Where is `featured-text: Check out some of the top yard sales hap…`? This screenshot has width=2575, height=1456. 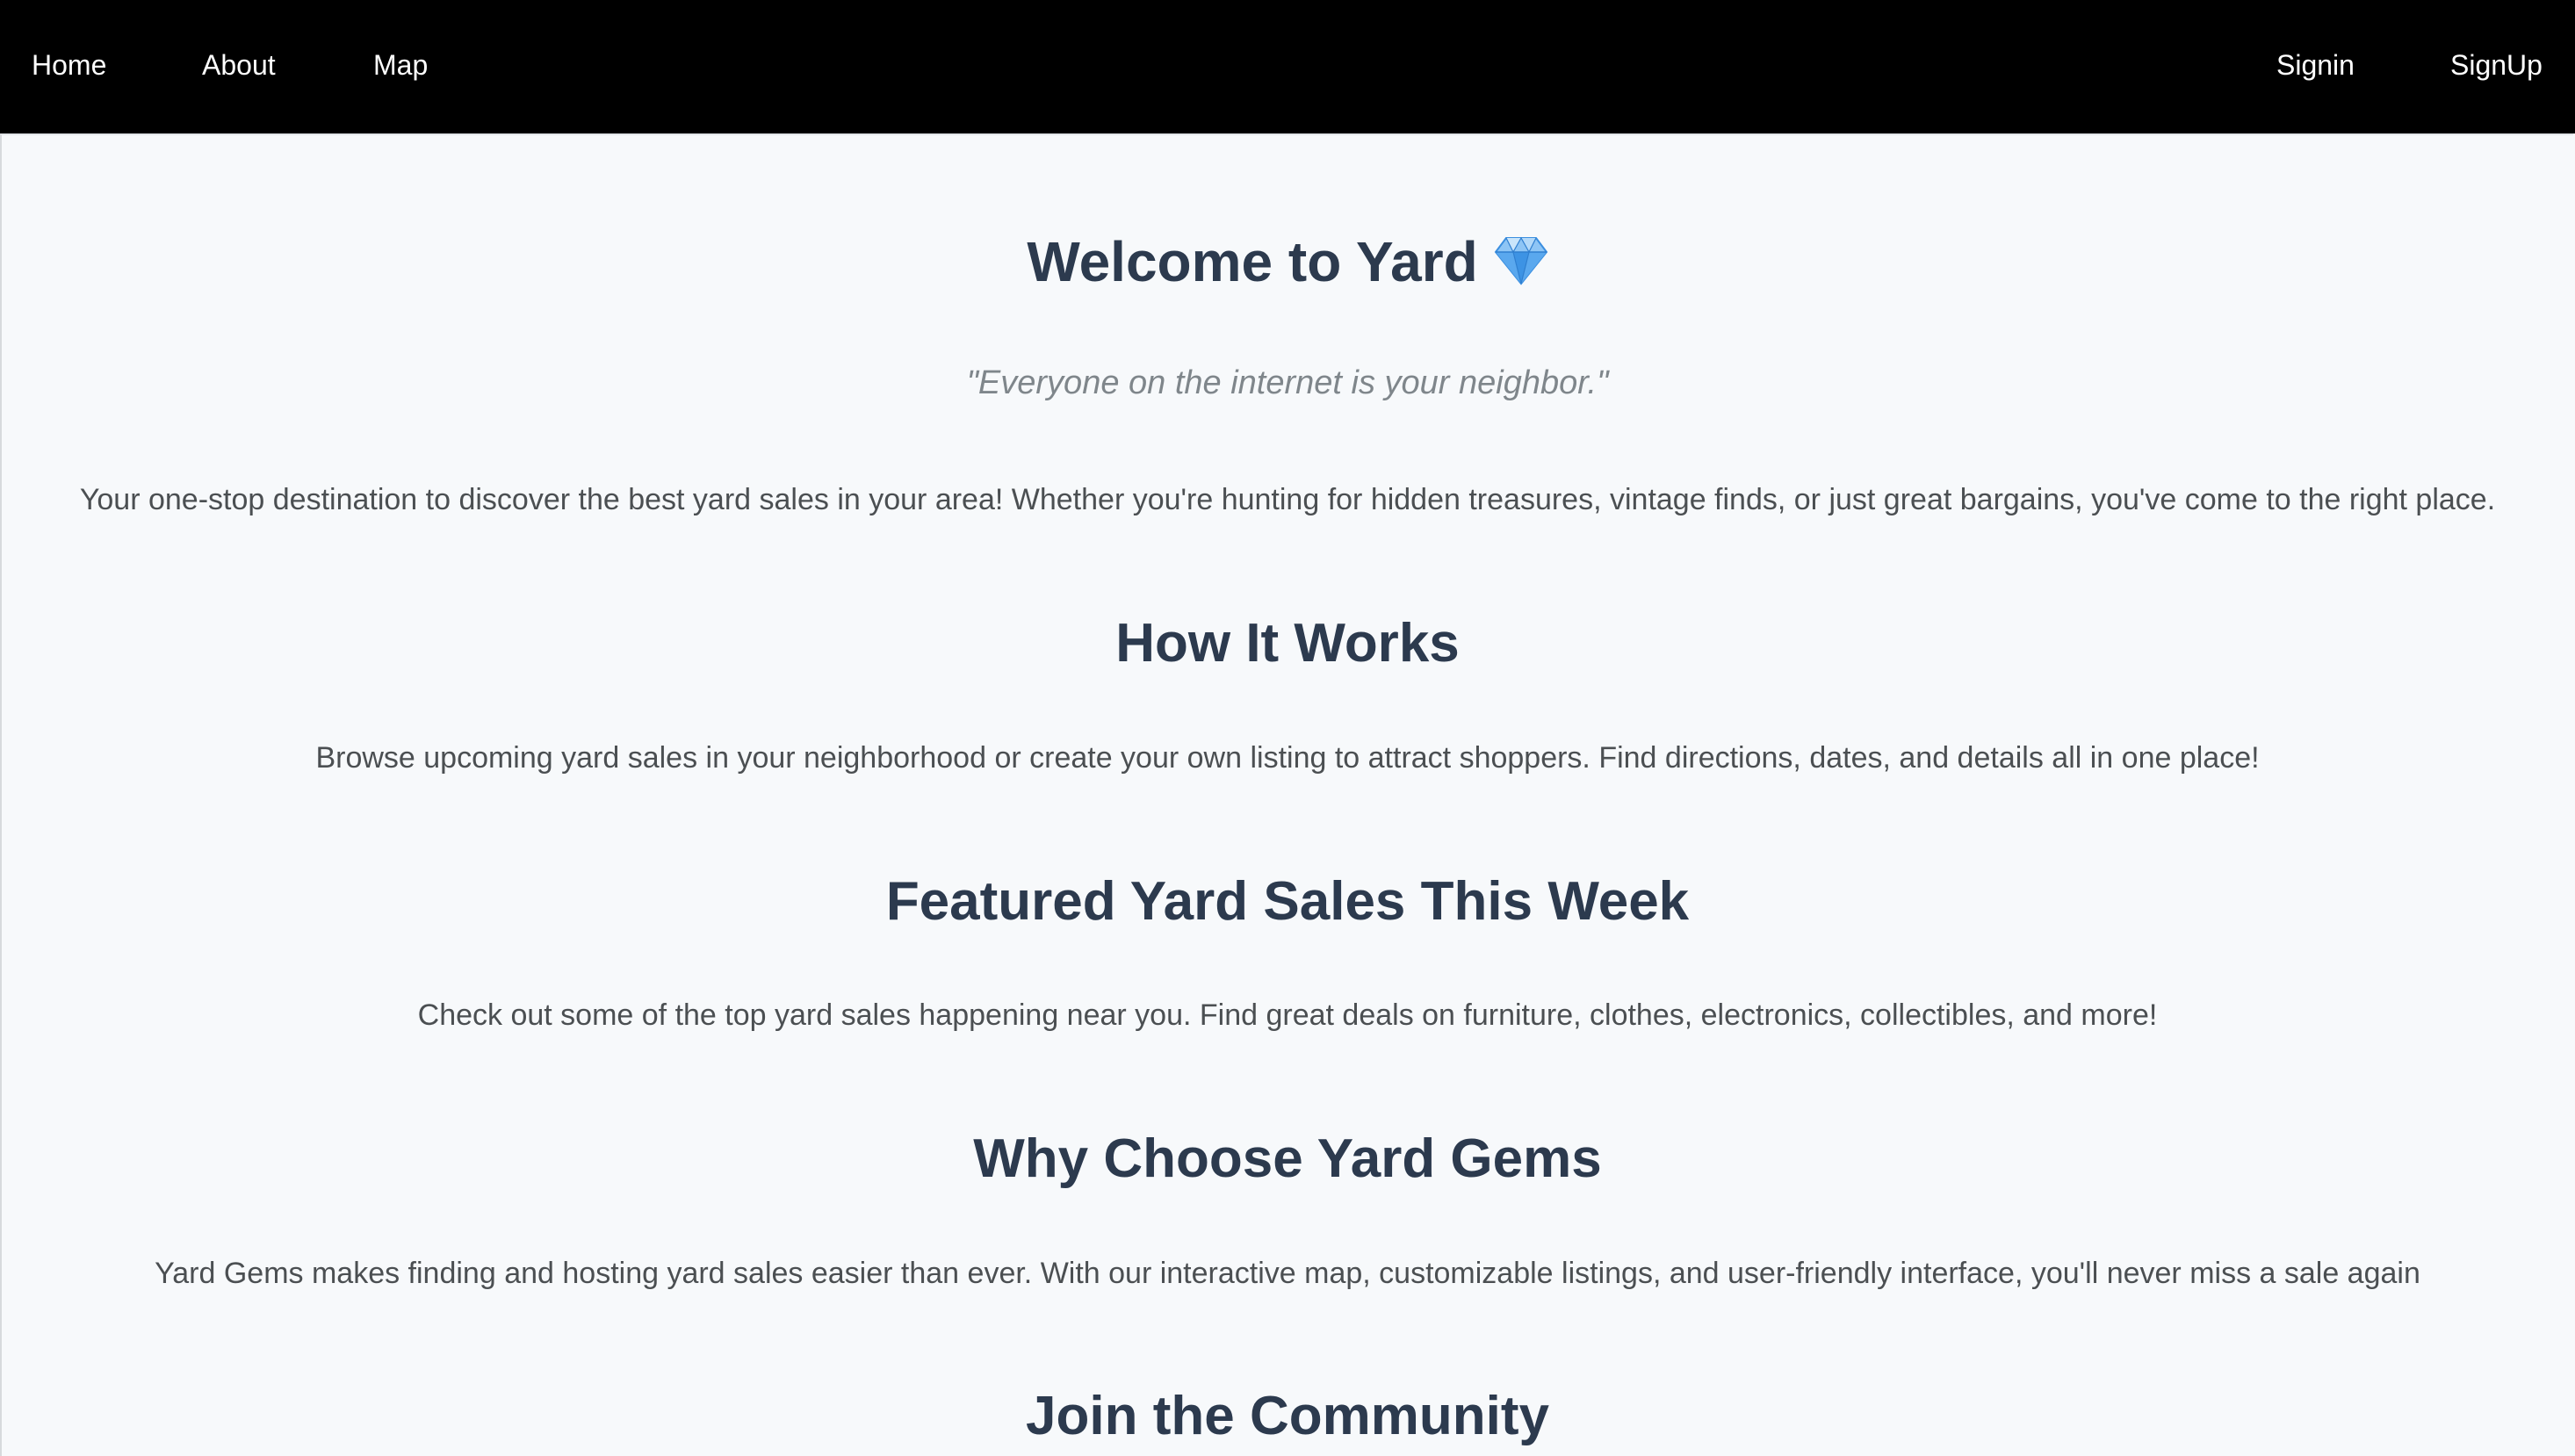
featured-text: Check out some of the top yard sales hap… is located at coordinates (1287, 1015).